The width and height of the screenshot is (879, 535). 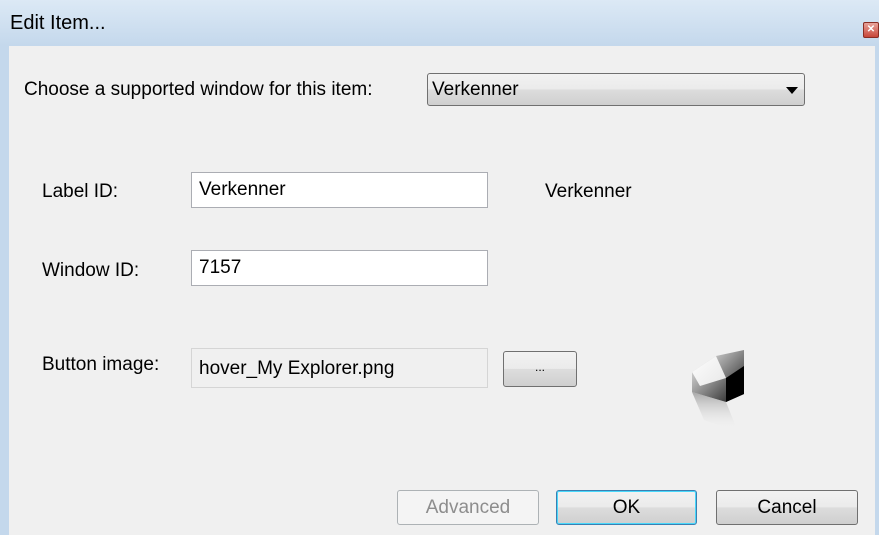 What do you see at coordinates (787, 507) in the screenshot?
I see `cancel-button: Cancel` at bounding box center [787, 507].